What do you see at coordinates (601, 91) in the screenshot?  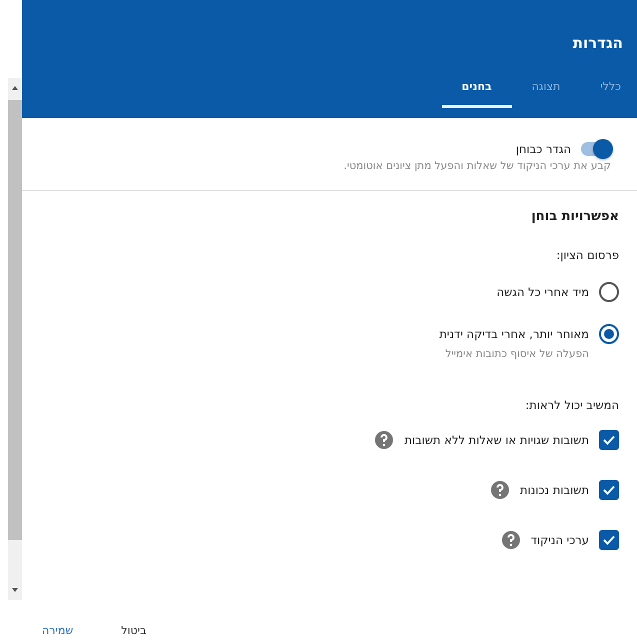 I see `tab: כללי` at bounding box center [601, 91].